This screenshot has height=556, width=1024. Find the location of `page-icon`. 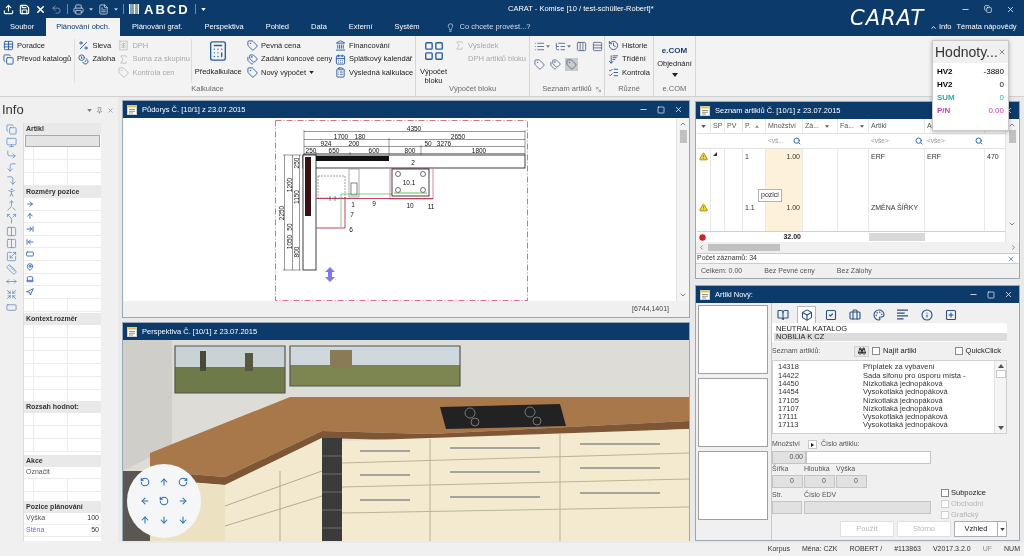

page-icon is located at coordinates (103, 9).